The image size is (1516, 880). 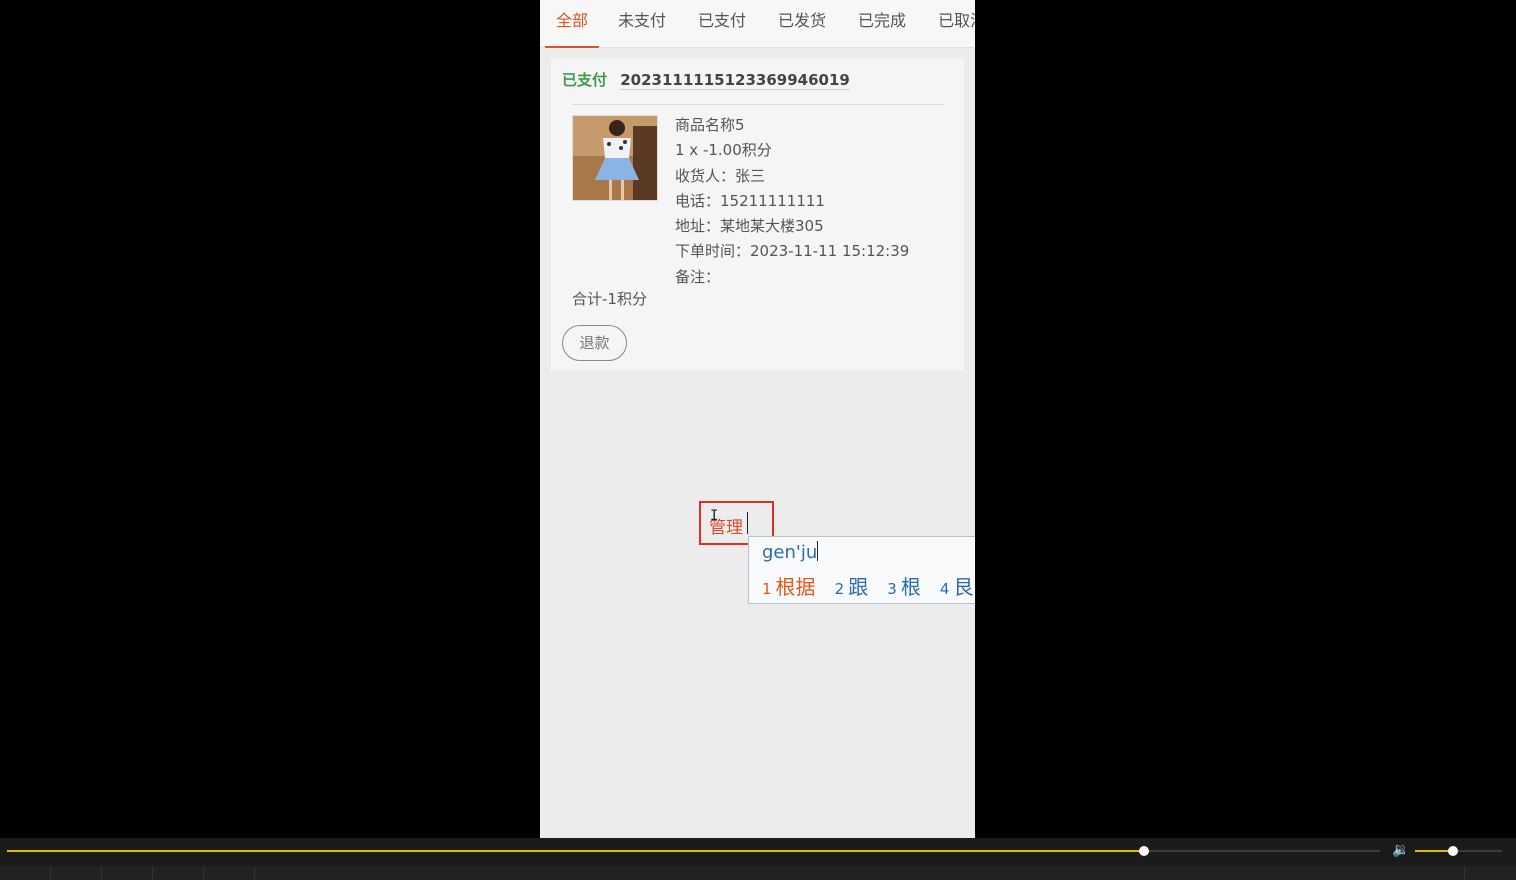 I want to click on progress-bar, so click(x=693, y=851).